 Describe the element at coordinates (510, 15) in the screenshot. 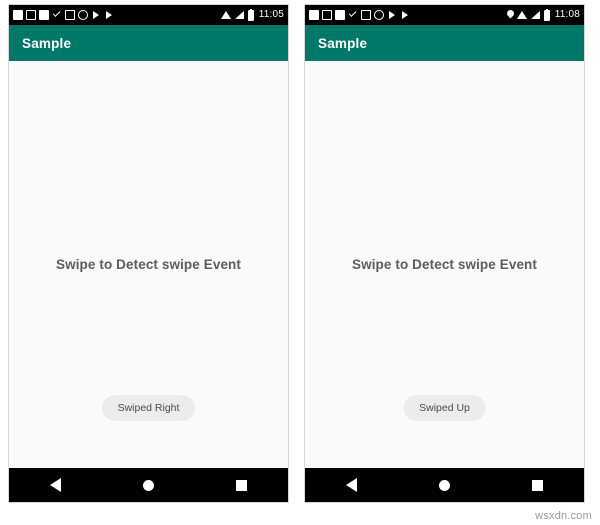

I see `location-pin-icon` at that location.